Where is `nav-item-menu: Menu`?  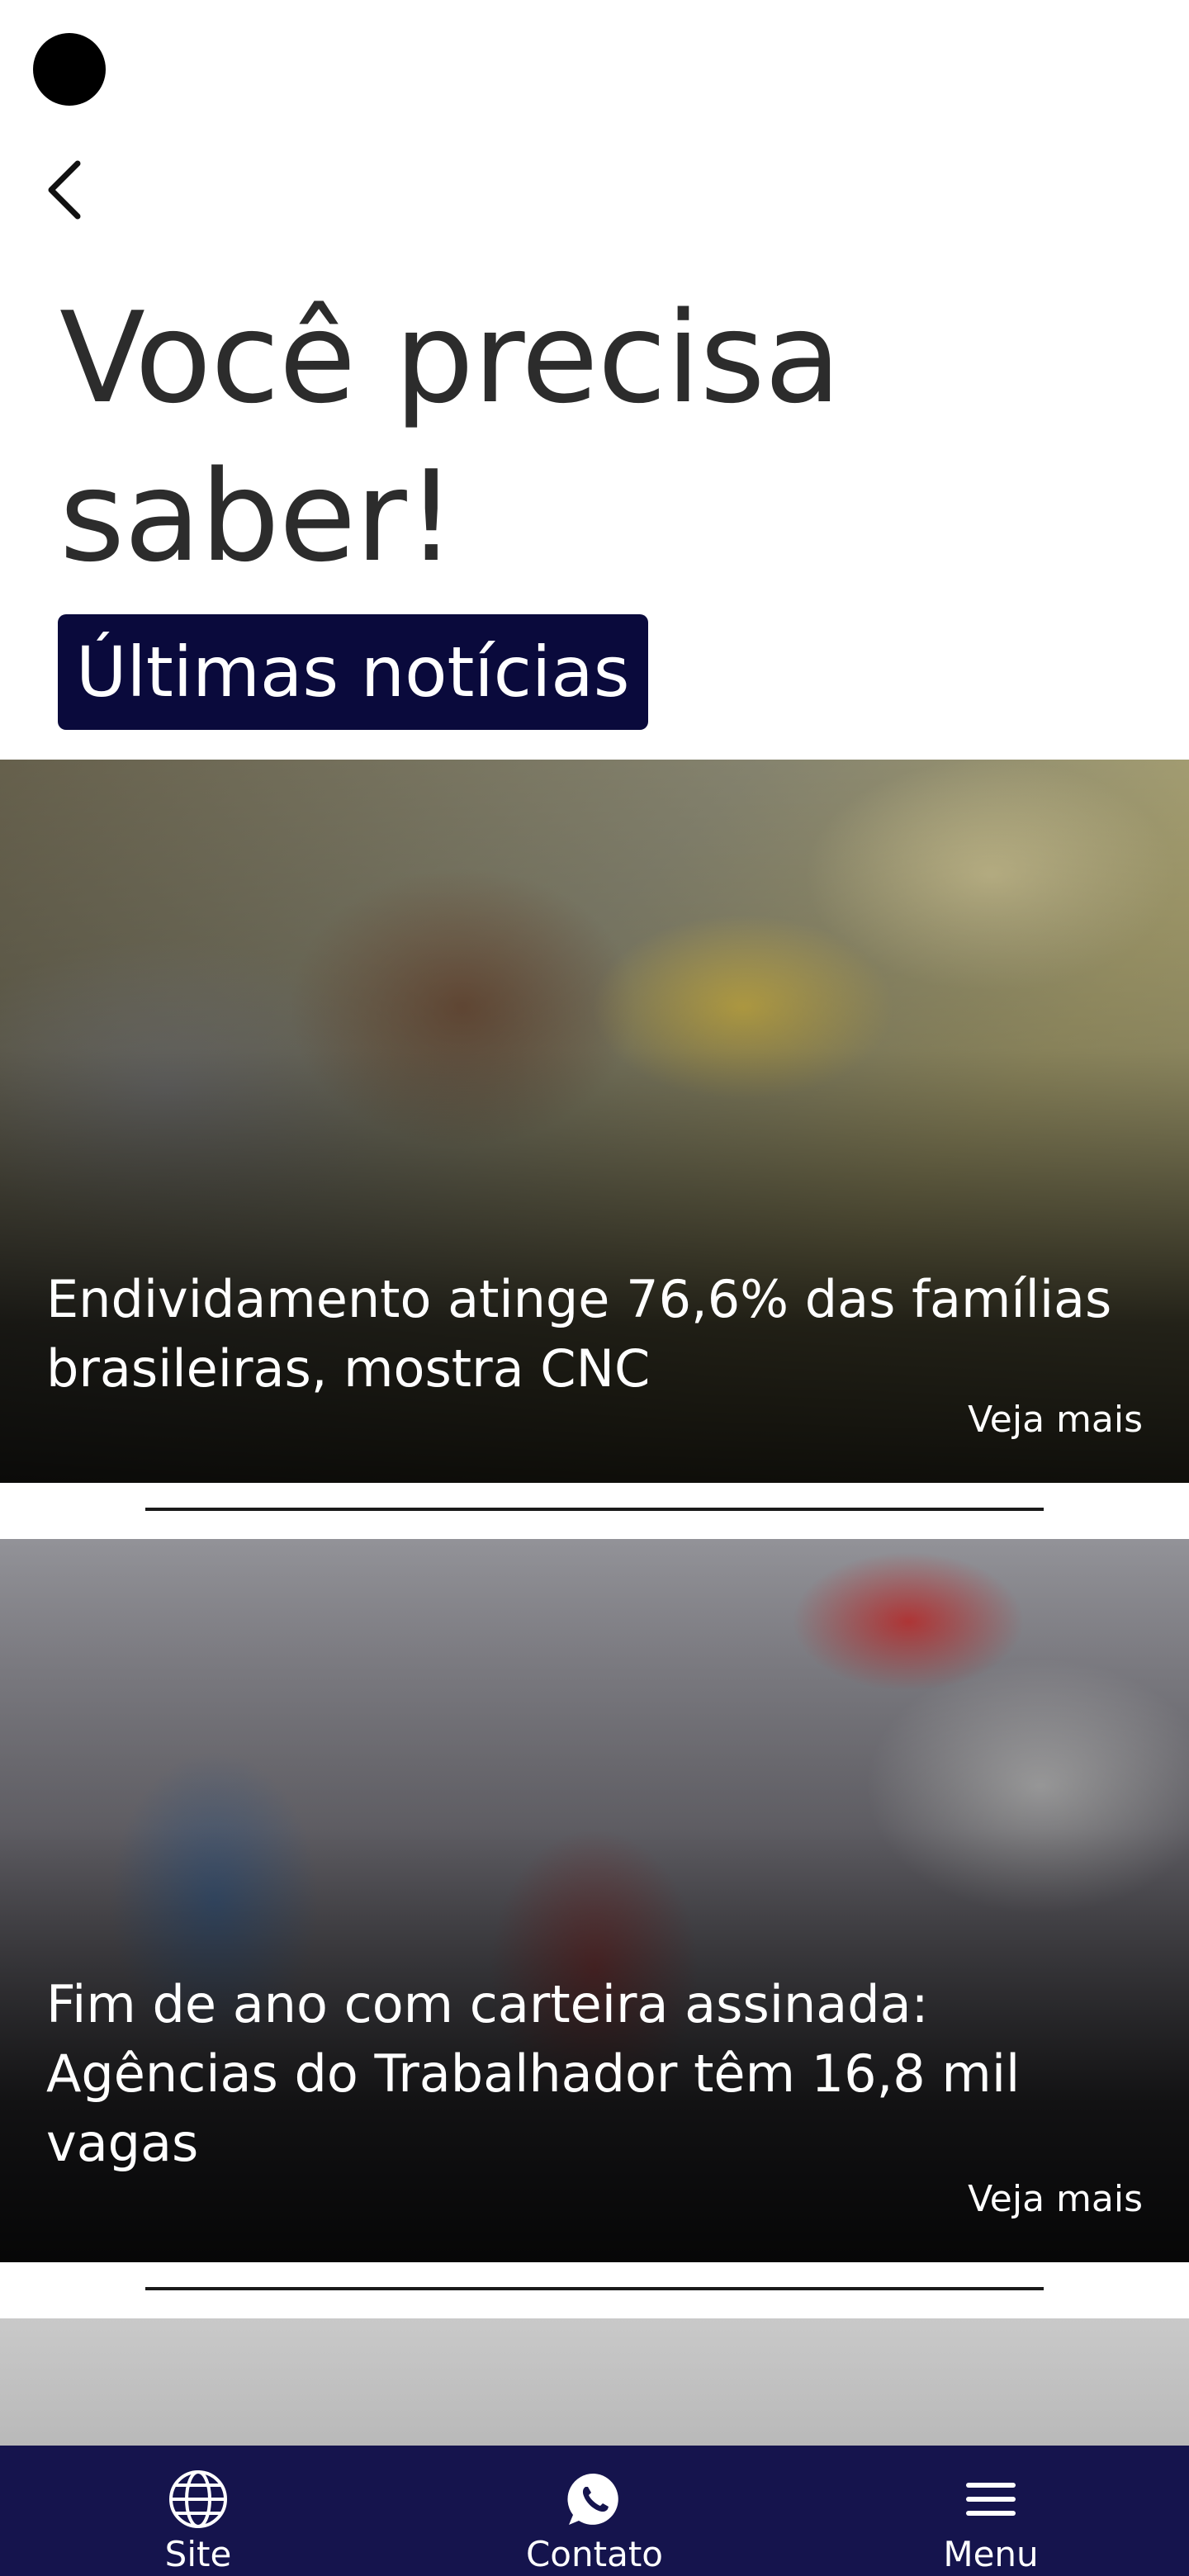
nav-item-menu: Menu is located at coordinates (991, 2511).